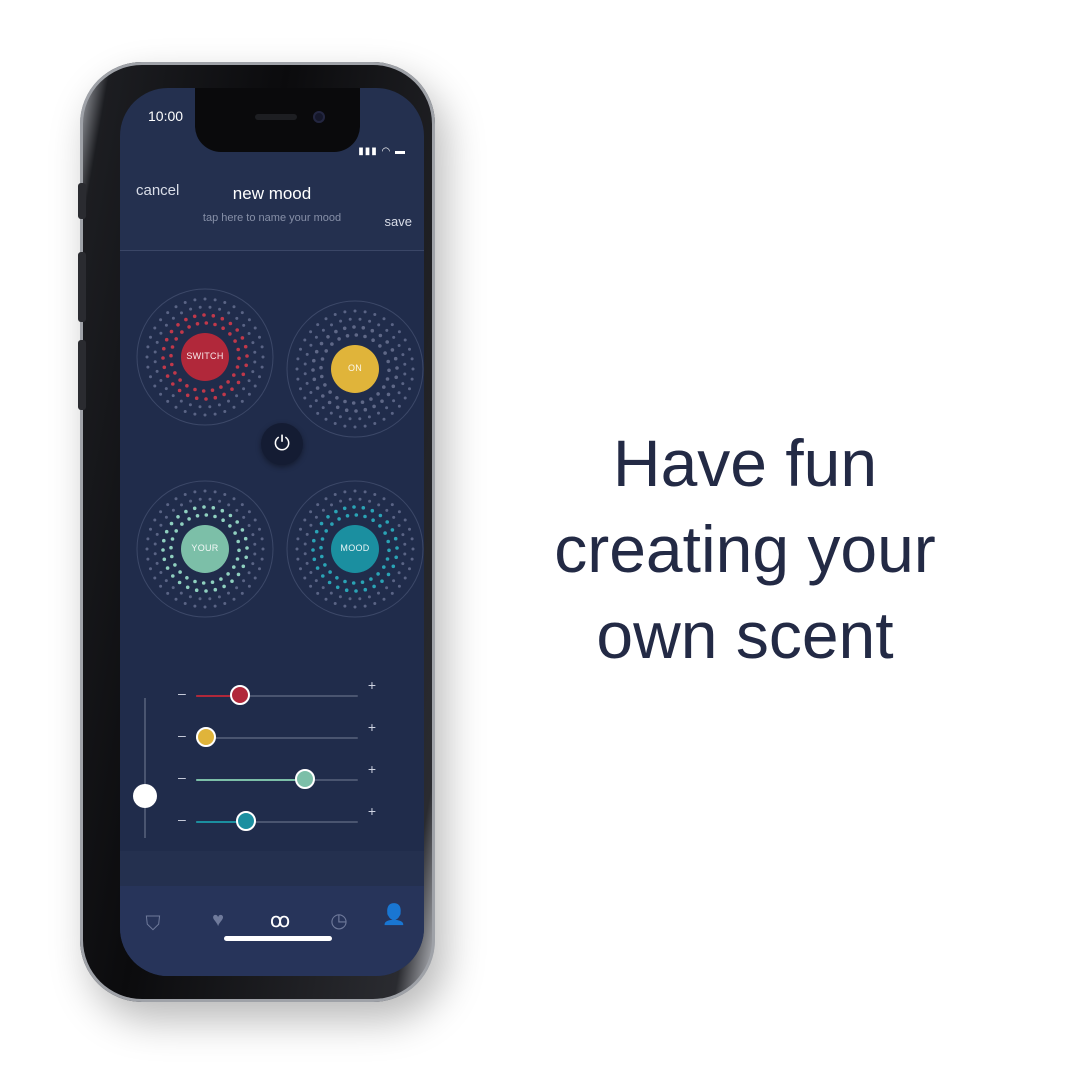 Image resolution: width=1080 pixels, height=1080 pixels. What do you see at coordinates (278, 938) in the screenshot?
I see `home-indicator` at bounding box center [278, 938].